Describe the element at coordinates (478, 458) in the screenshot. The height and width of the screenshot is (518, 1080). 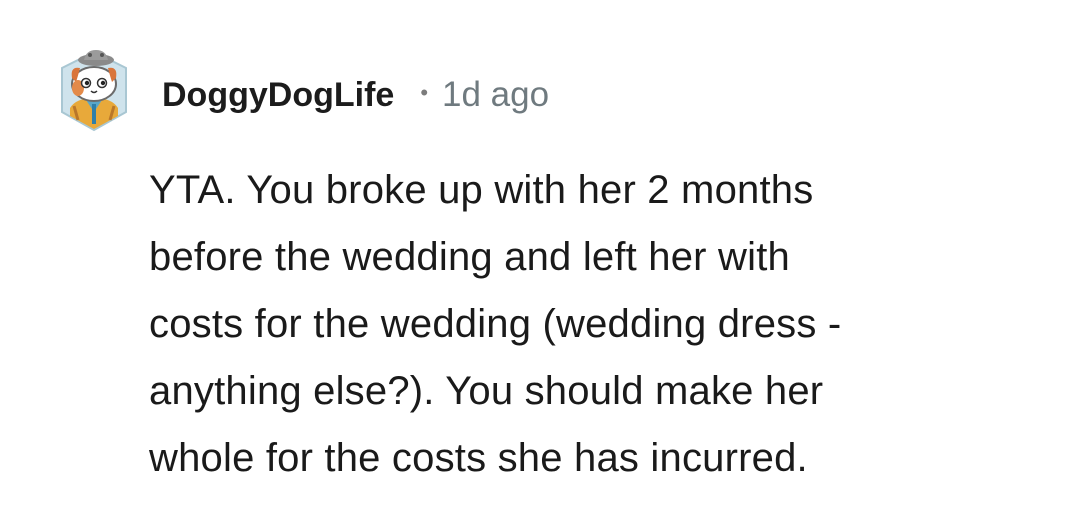
I see `comment-body-line: whole for the costs she has incurred.` at that location.